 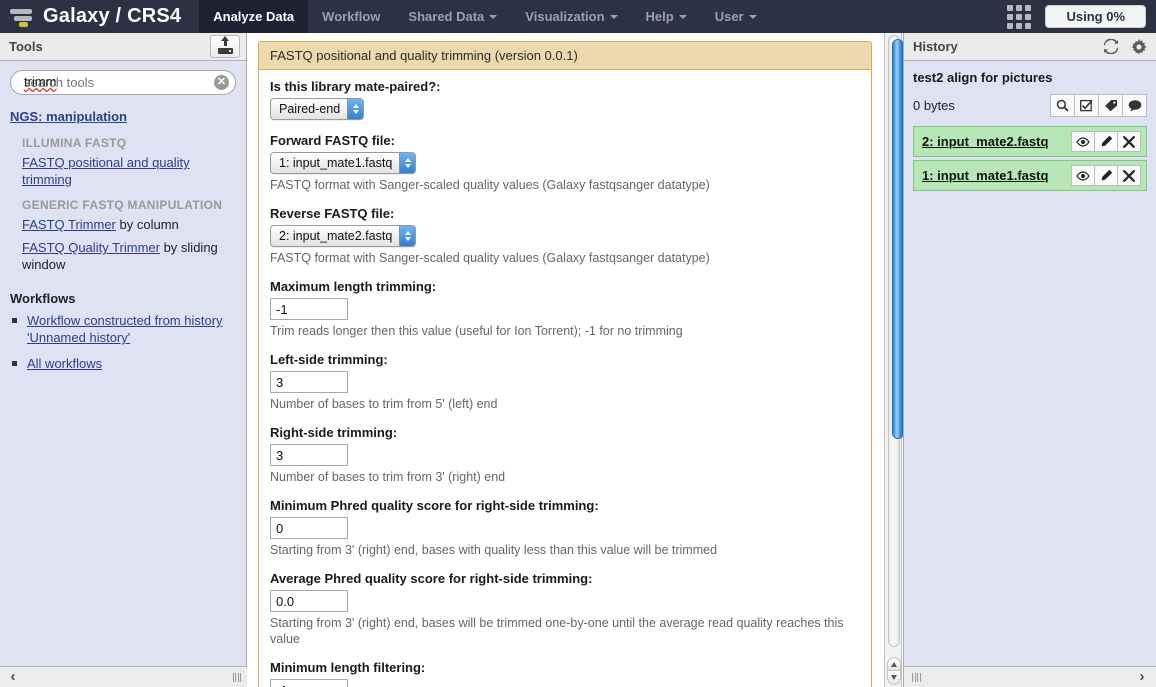 What do you see at coordinates (894, 664) in the screenshot?
I see `scroll-up-button` at bounding box center [894, 664].